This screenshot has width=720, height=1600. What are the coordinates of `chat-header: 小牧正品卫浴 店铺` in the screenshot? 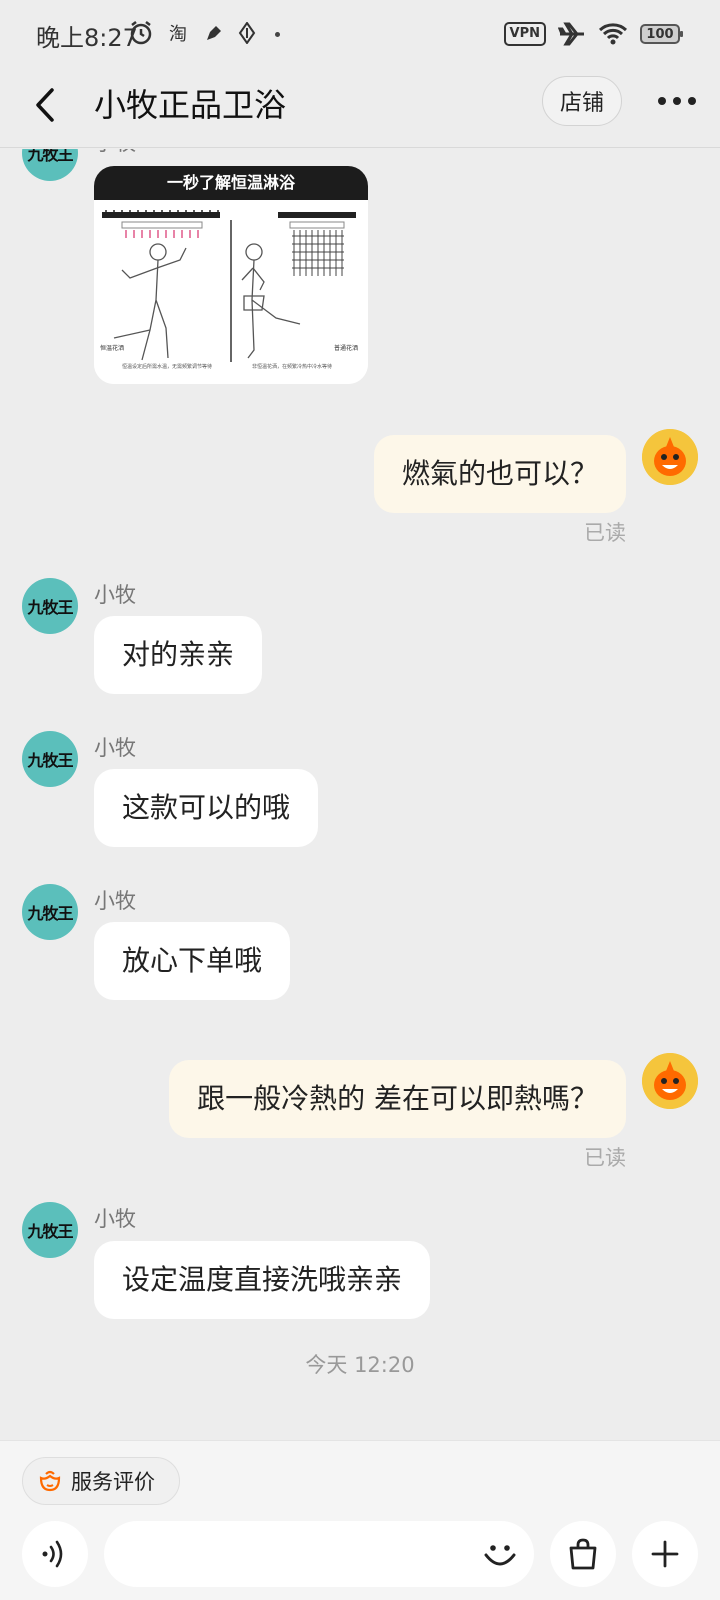 It's located at (360, 109).